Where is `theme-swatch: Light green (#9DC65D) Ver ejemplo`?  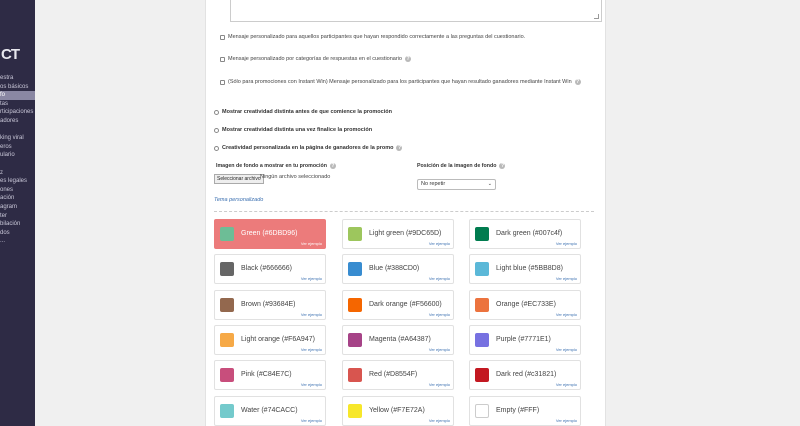 theme-swatch: Light green (#9DC65D) Ver ejemplo is located at coordinates (398, 234).